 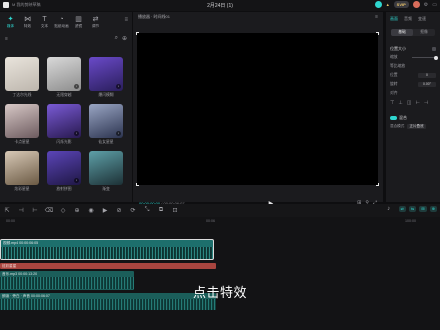 I want to click on effect-item: 卡点星星, so click(x=22, y=124).